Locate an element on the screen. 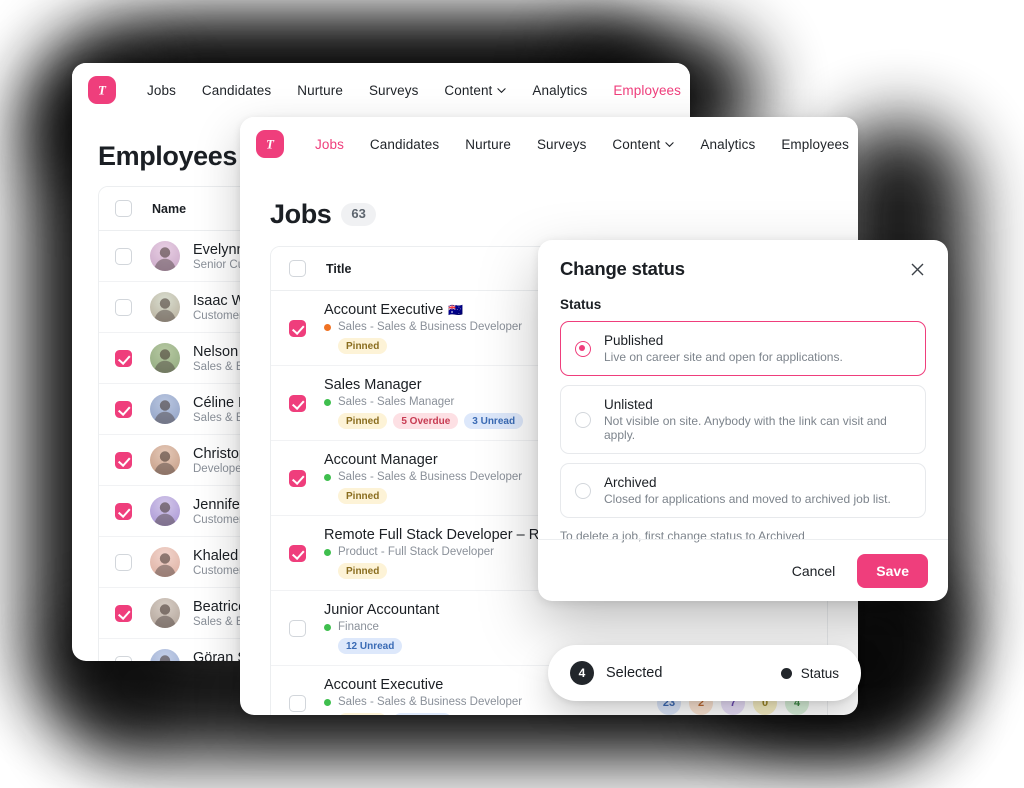 This screenshot has height=788, width=1024. cancel-button: Cancel is located at coordinates (814, 571).